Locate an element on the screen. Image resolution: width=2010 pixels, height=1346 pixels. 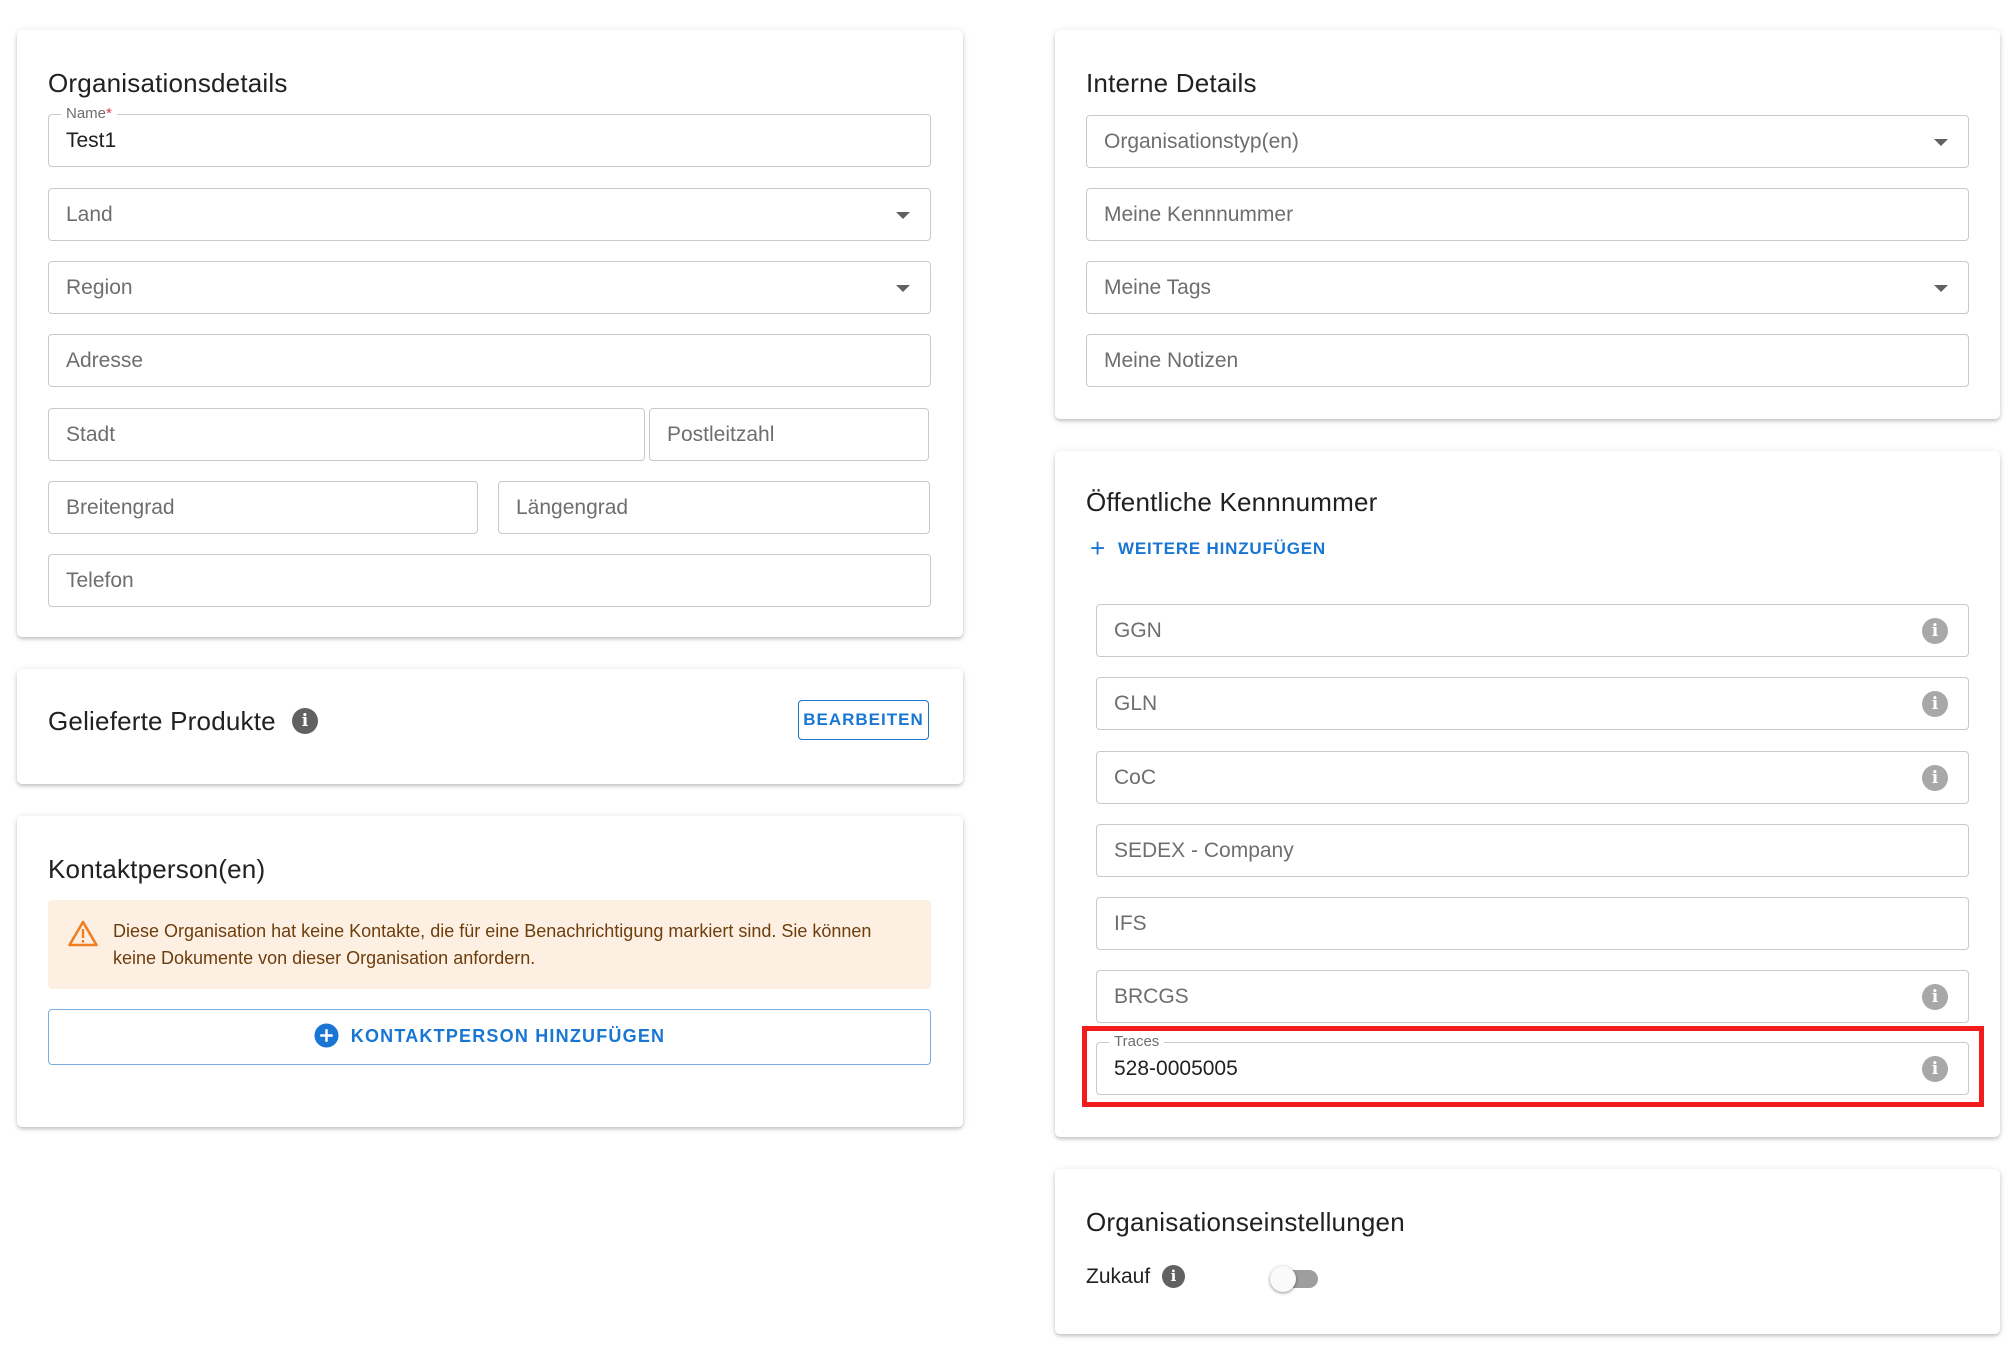
region-select: Region is located at coordinates (489, 287).